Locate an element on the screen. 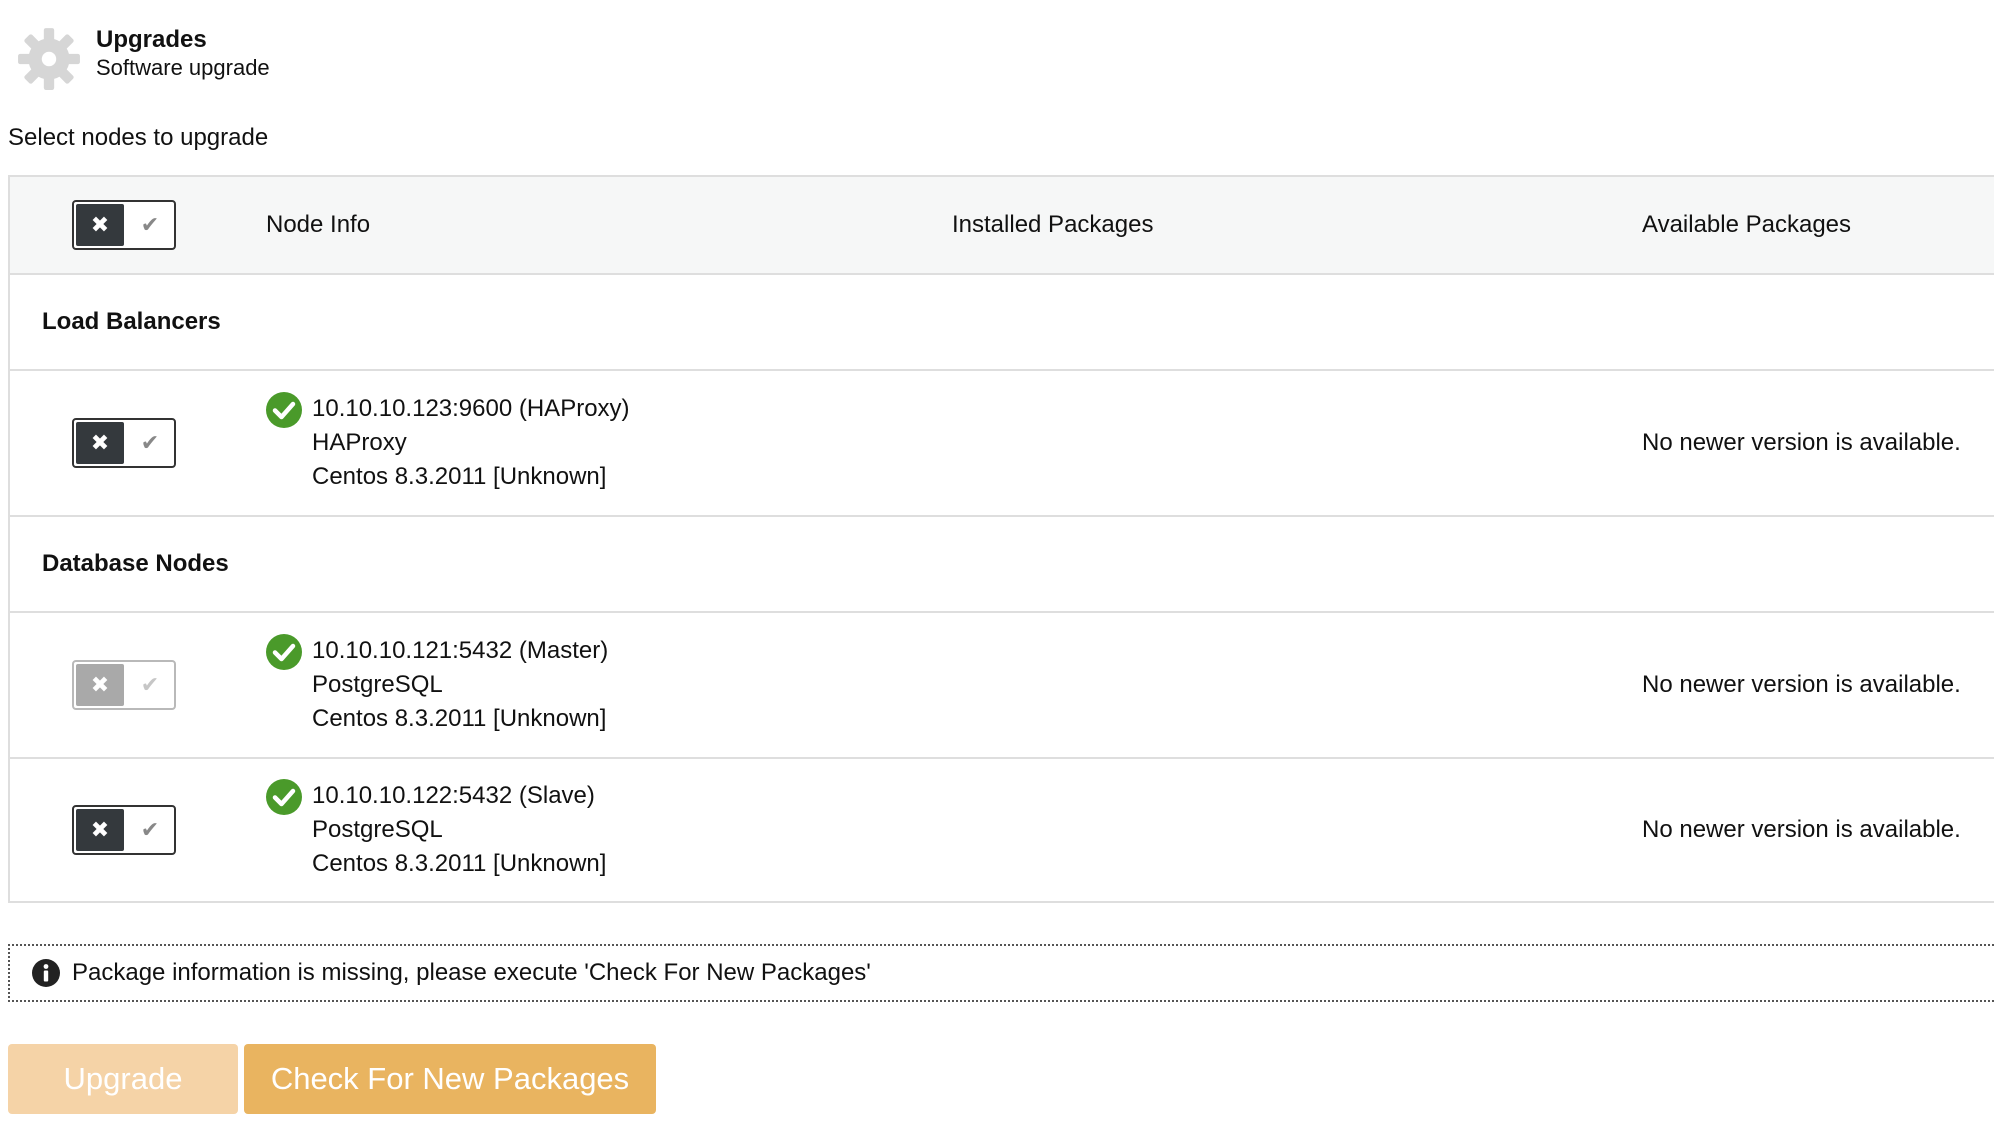 This screenshot has height=1126, width=1994. page-title: Upgrades is located at coordinates (151, 39).